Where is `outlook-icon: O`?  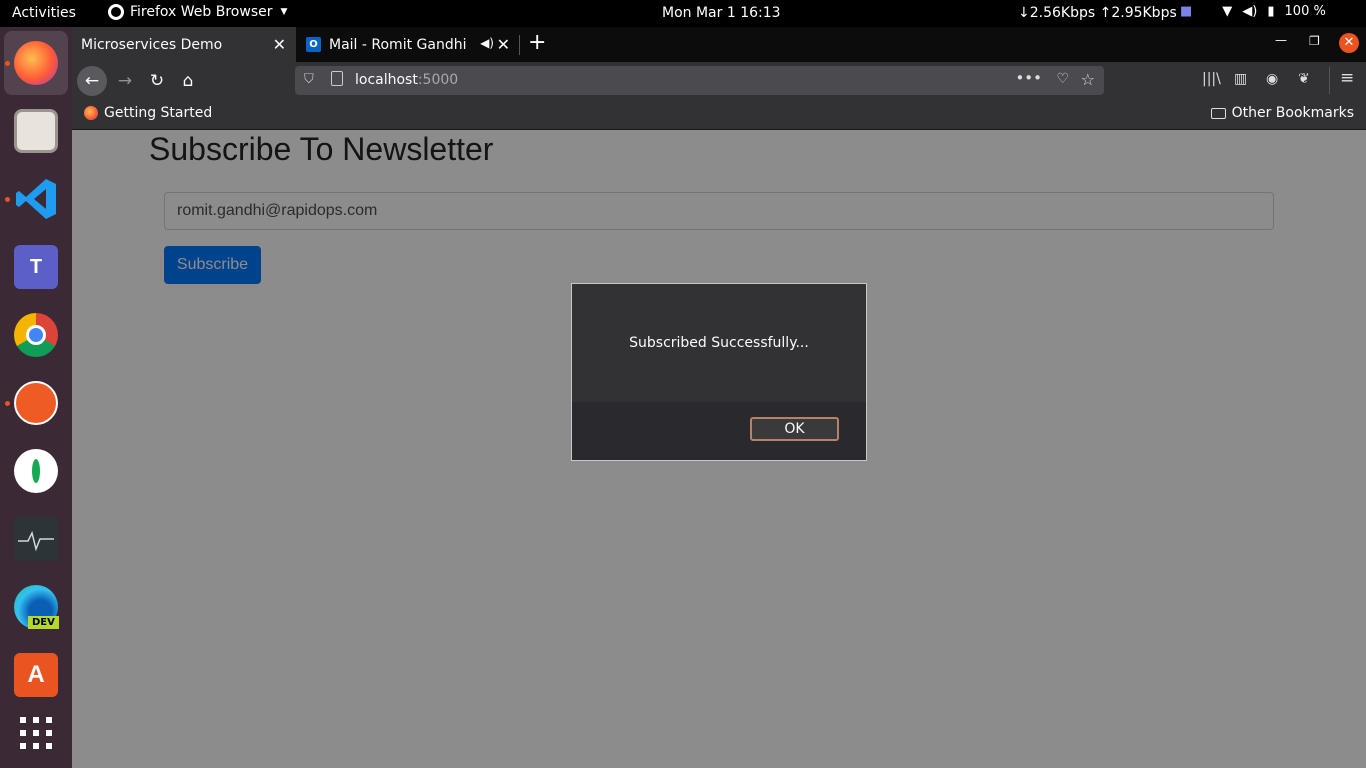
outlook-icon: O is located at coordinates (313, 44).